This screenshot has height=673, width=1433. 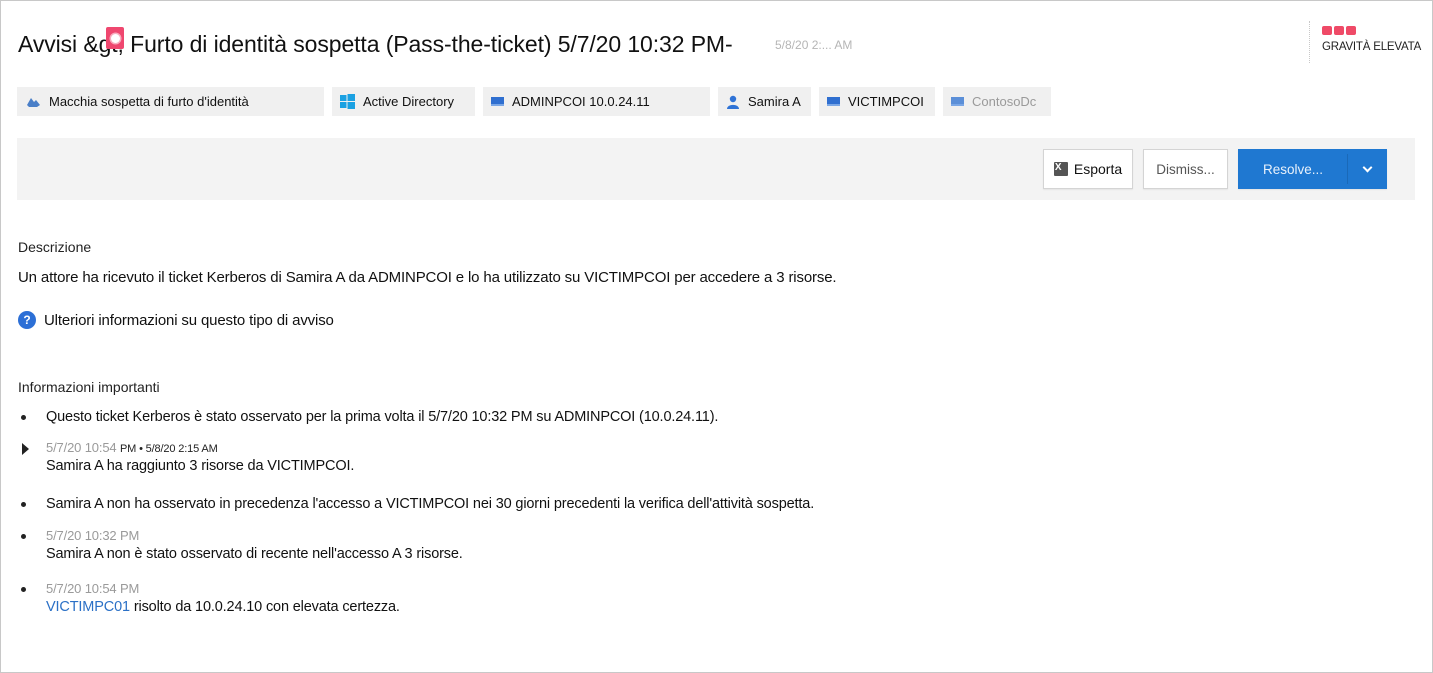 I want to click on info-timestamp: 5/7/20 10:54 PM, so click(x=93, y=588).